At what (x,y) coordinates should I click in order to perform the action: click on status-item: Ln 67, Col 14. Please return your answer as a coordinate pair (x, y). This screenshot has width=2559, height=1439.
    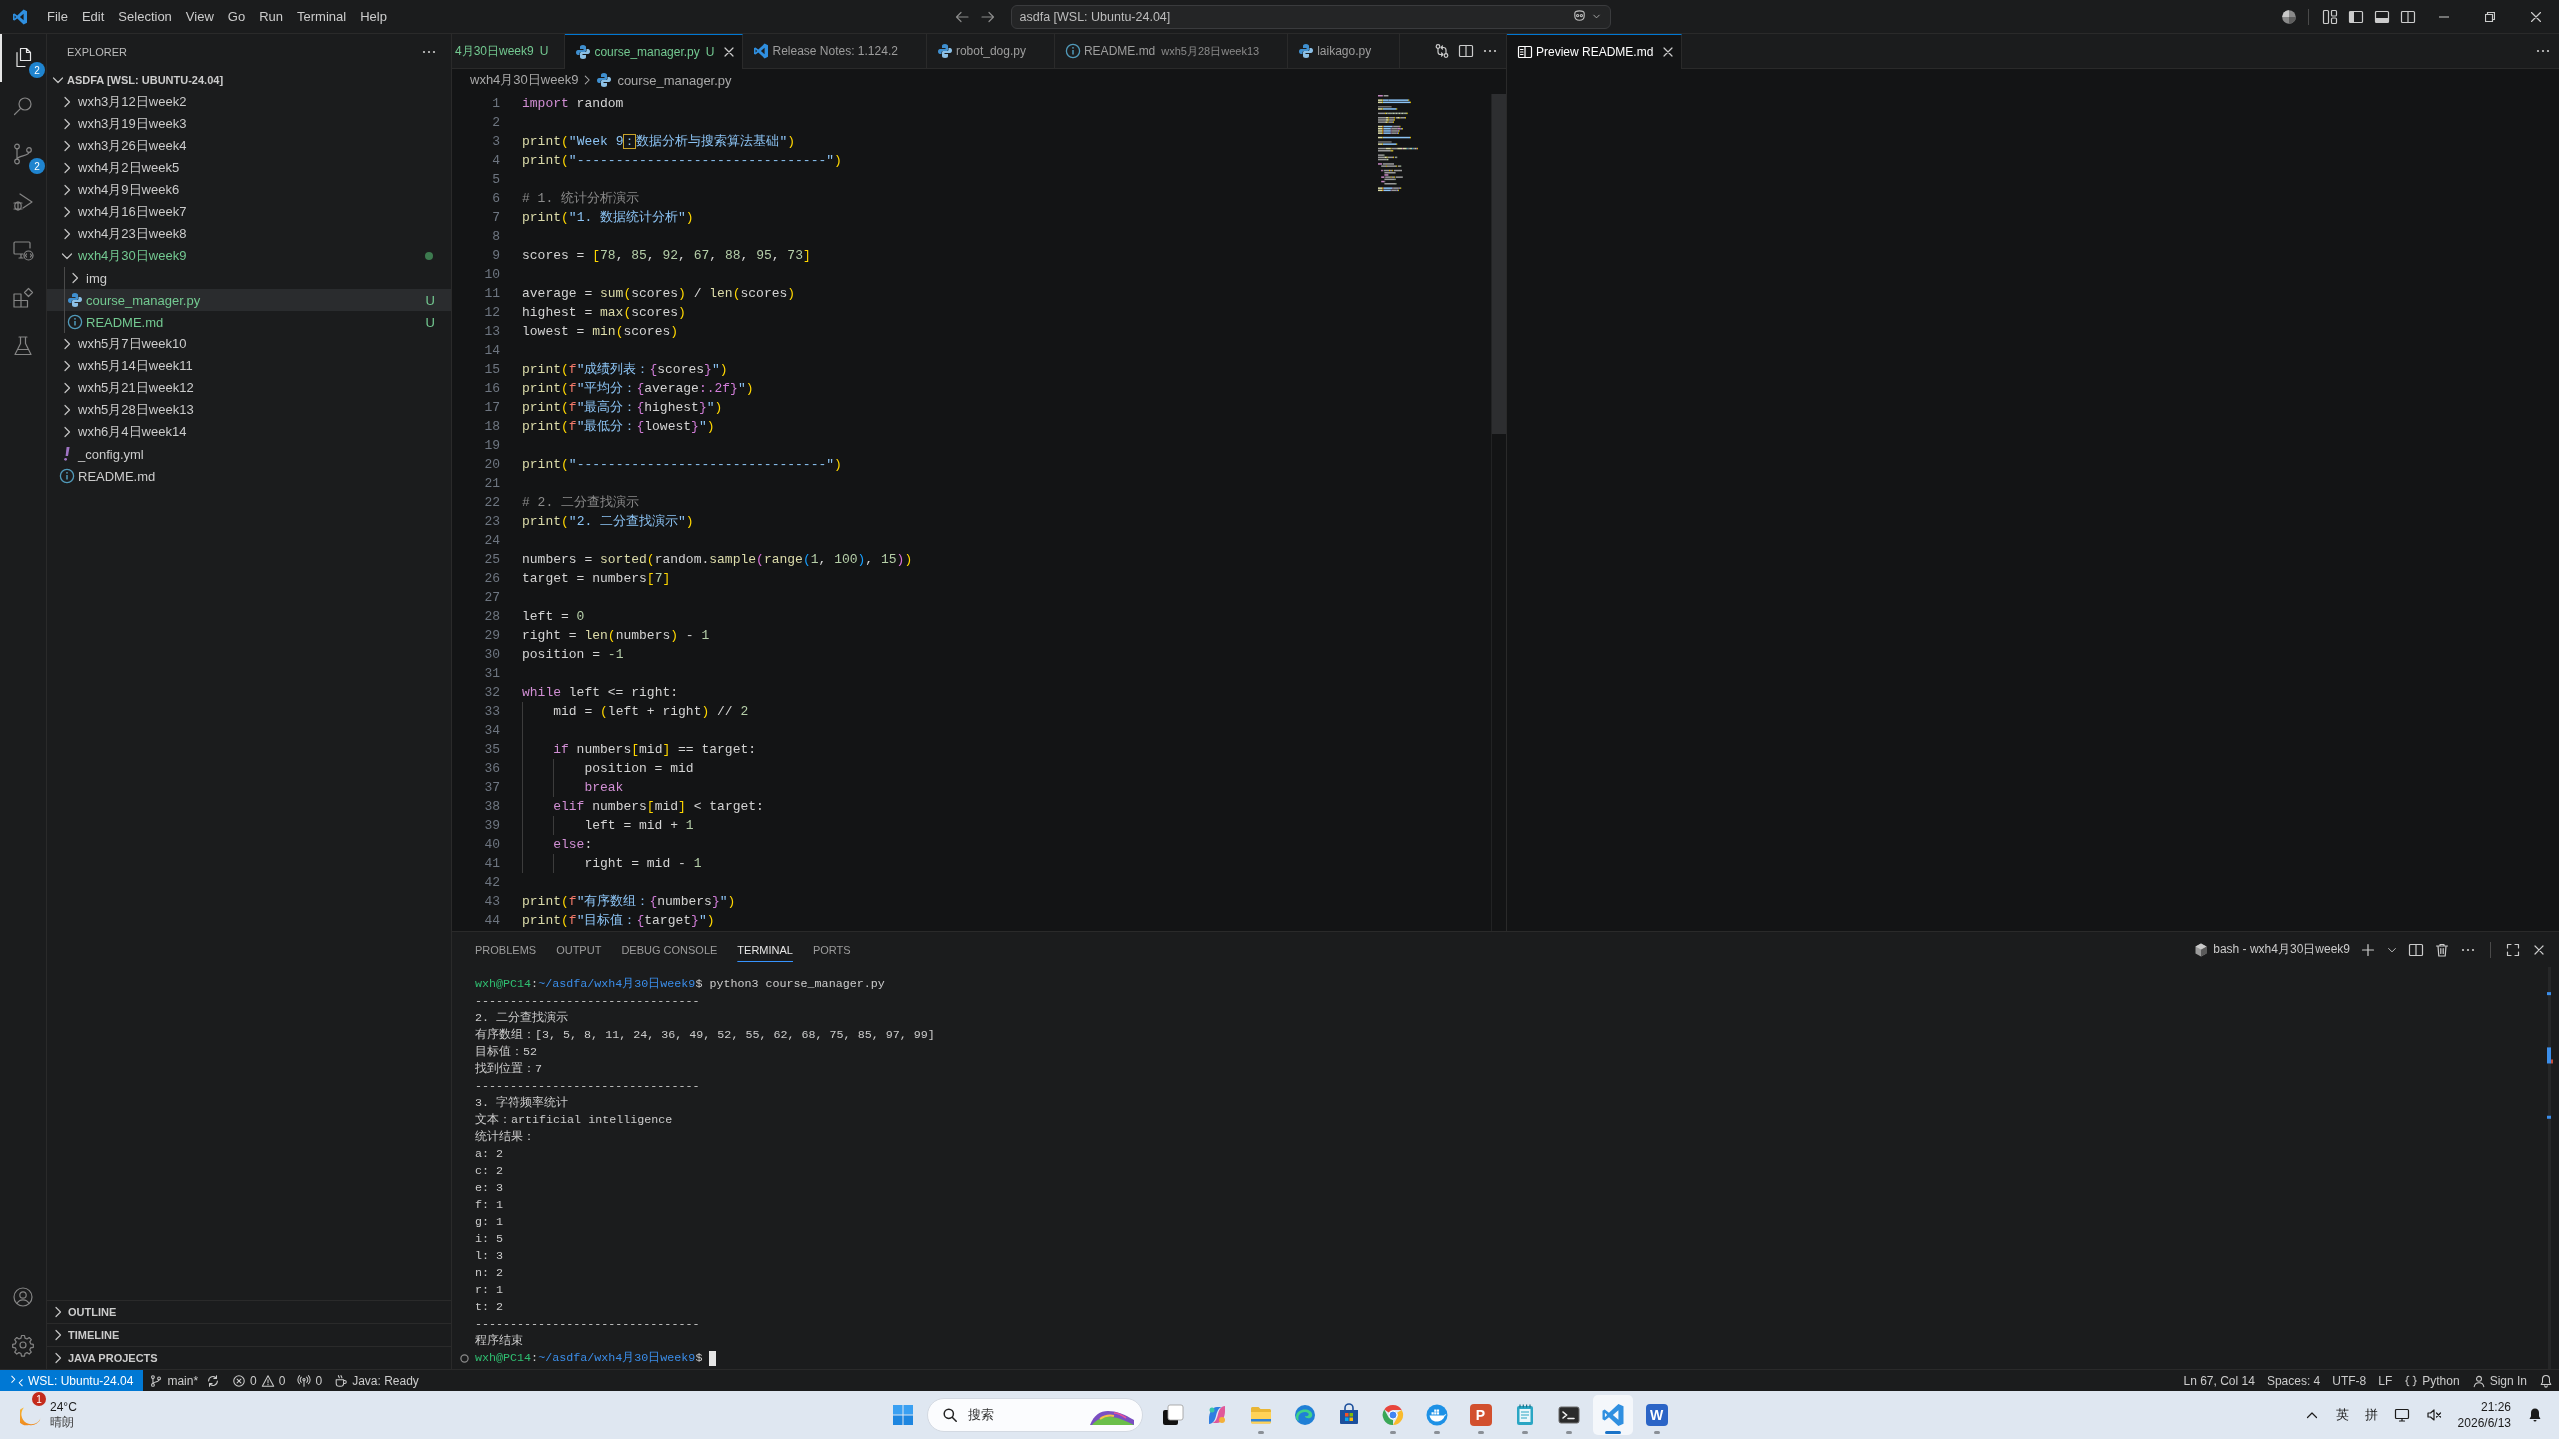
    Looking at the image, I should click on (2219, 1380).